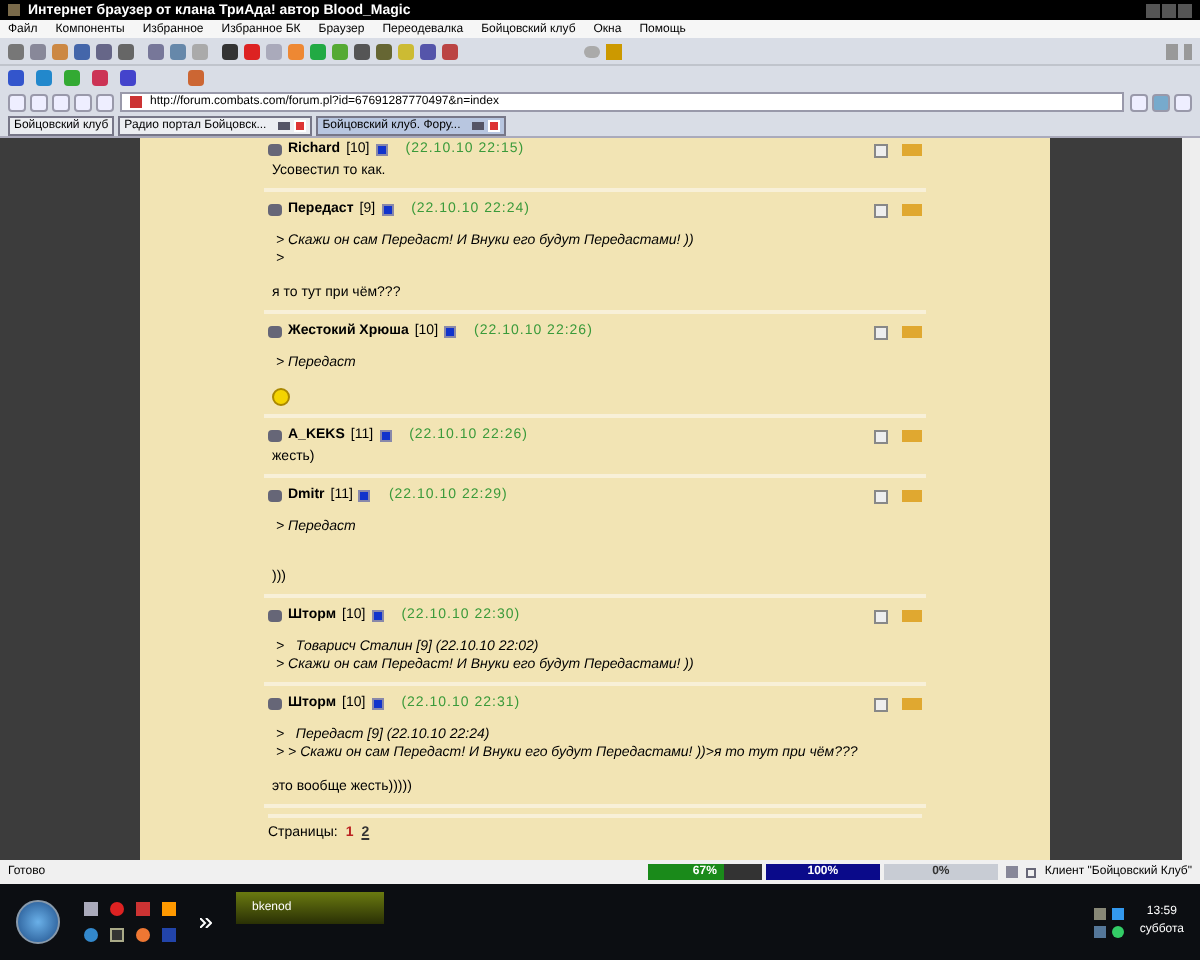 The height and width of the screenshot is (960, 1200). What do you see at coordinates (105, 102) in the screenshot?
I see `refresh-button` at bounding box center [105, 102].